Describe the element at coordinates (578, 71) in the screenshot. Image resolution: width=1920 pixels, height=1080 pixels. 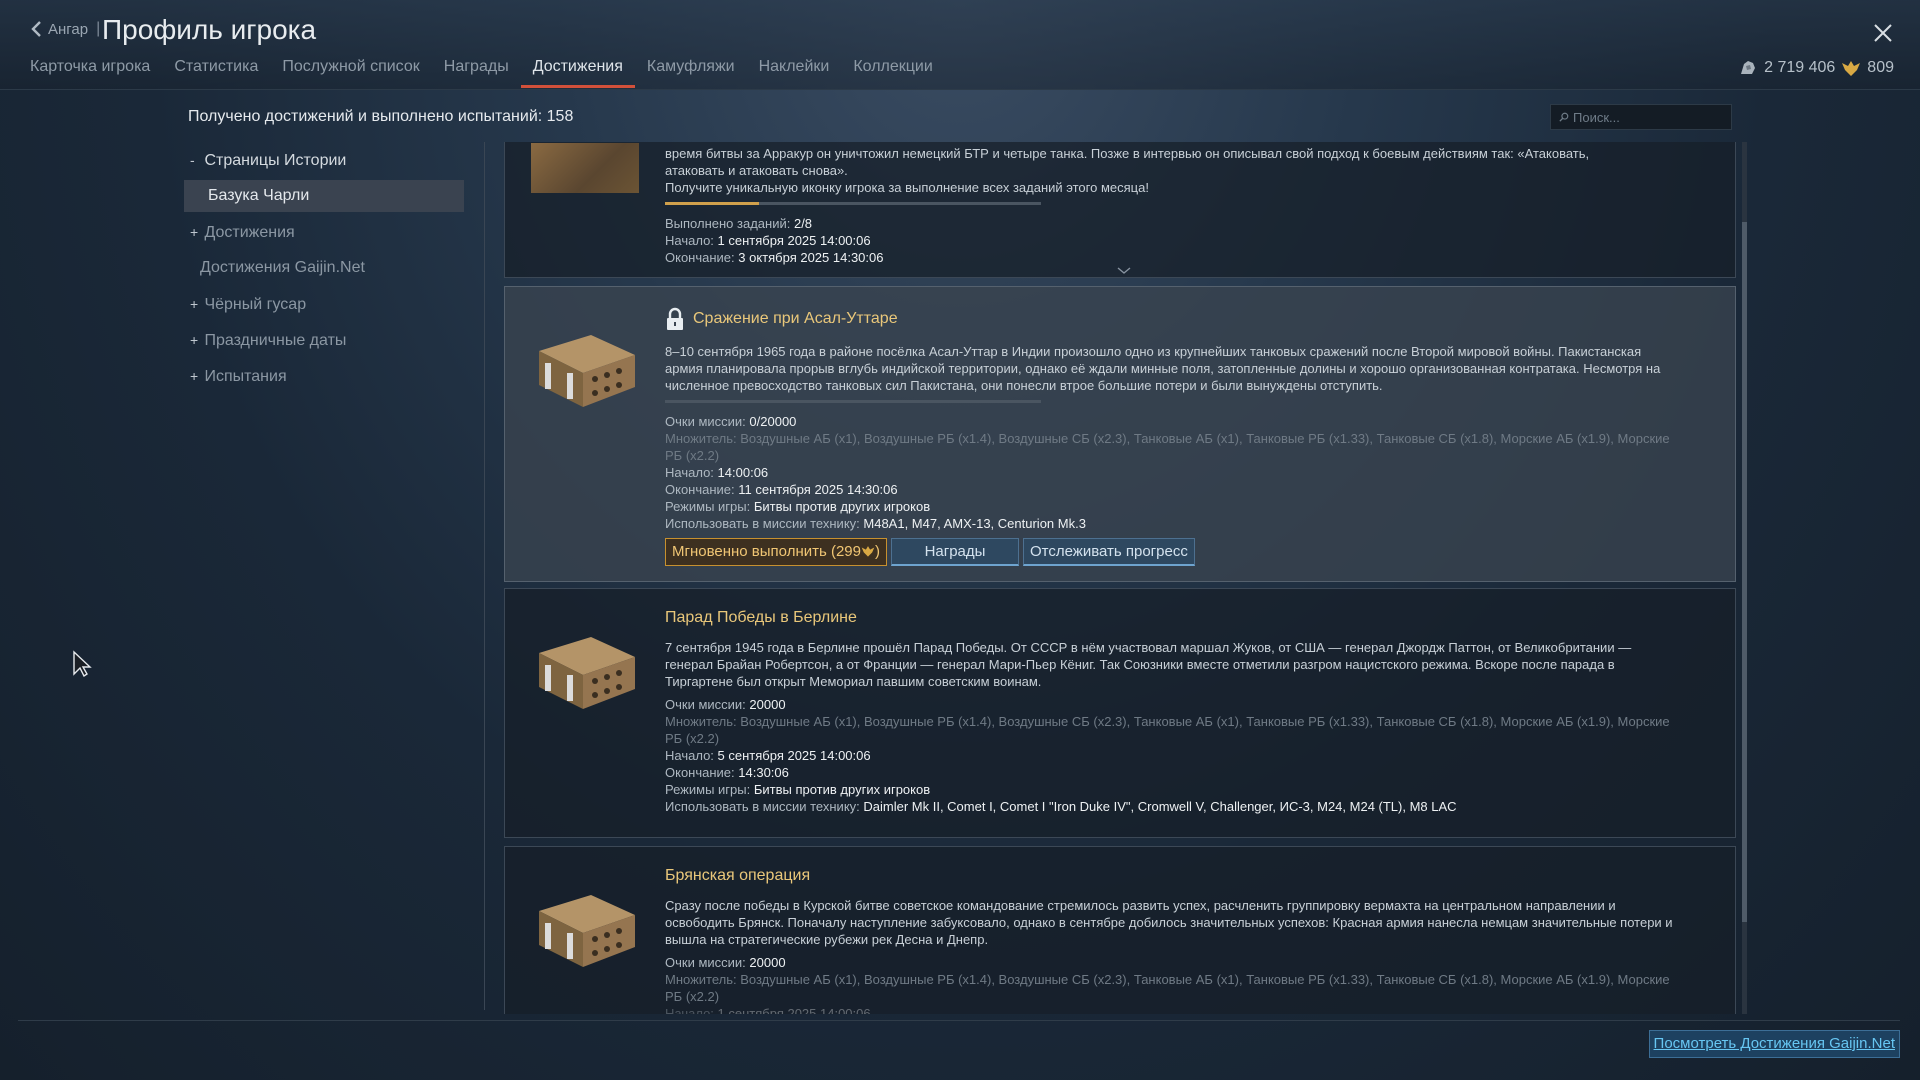
I see `tab-achievements: Достижения` at that location.